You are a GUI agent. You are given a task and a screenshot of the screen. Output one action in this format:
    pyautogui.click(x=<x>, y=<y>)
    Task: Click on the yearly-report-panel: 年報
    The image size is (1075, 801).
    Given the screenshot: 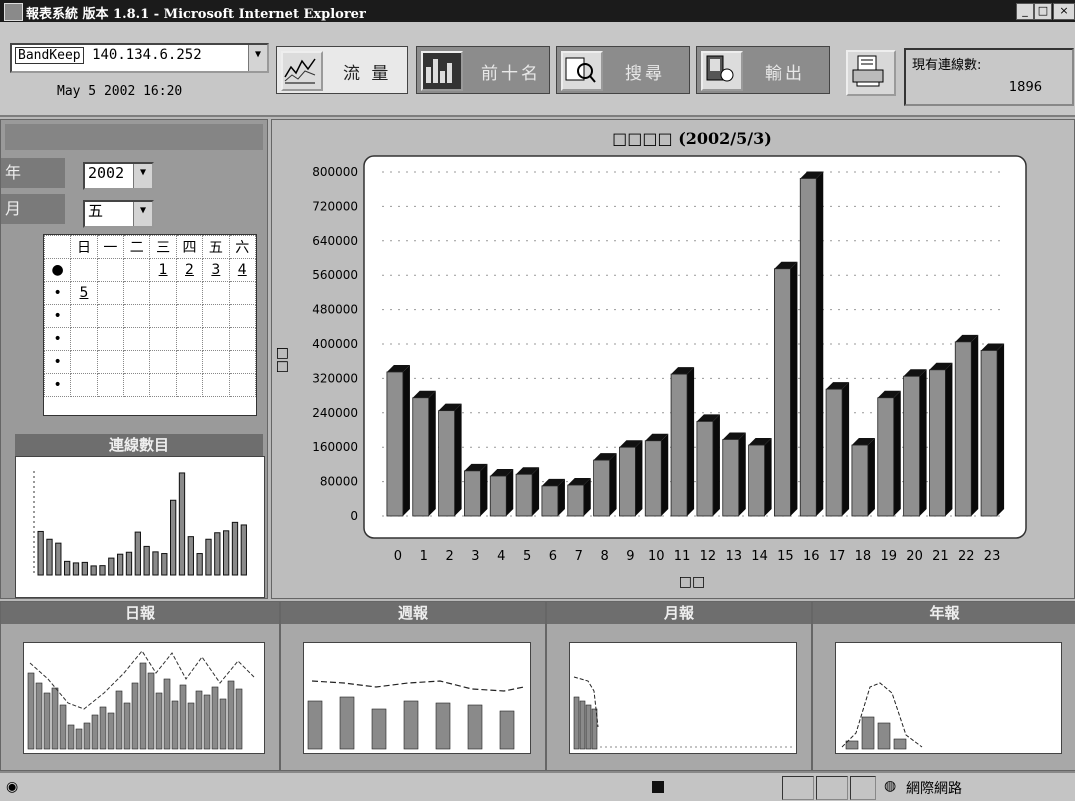 What is the action you would take?
    pyautogui.click(x=943, y=686)
    